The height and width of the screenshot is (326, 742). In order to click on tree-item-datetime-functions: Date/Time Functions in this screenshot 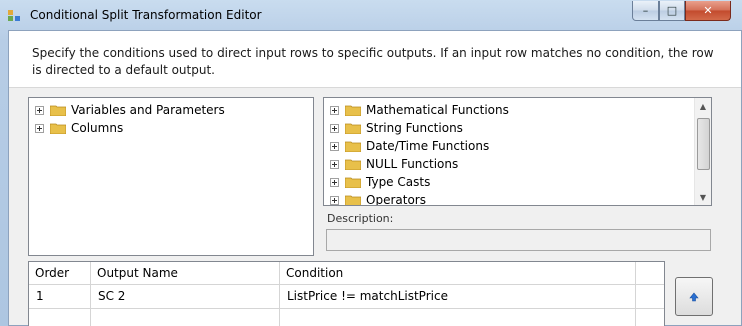, I will do `click(517, 146)`.